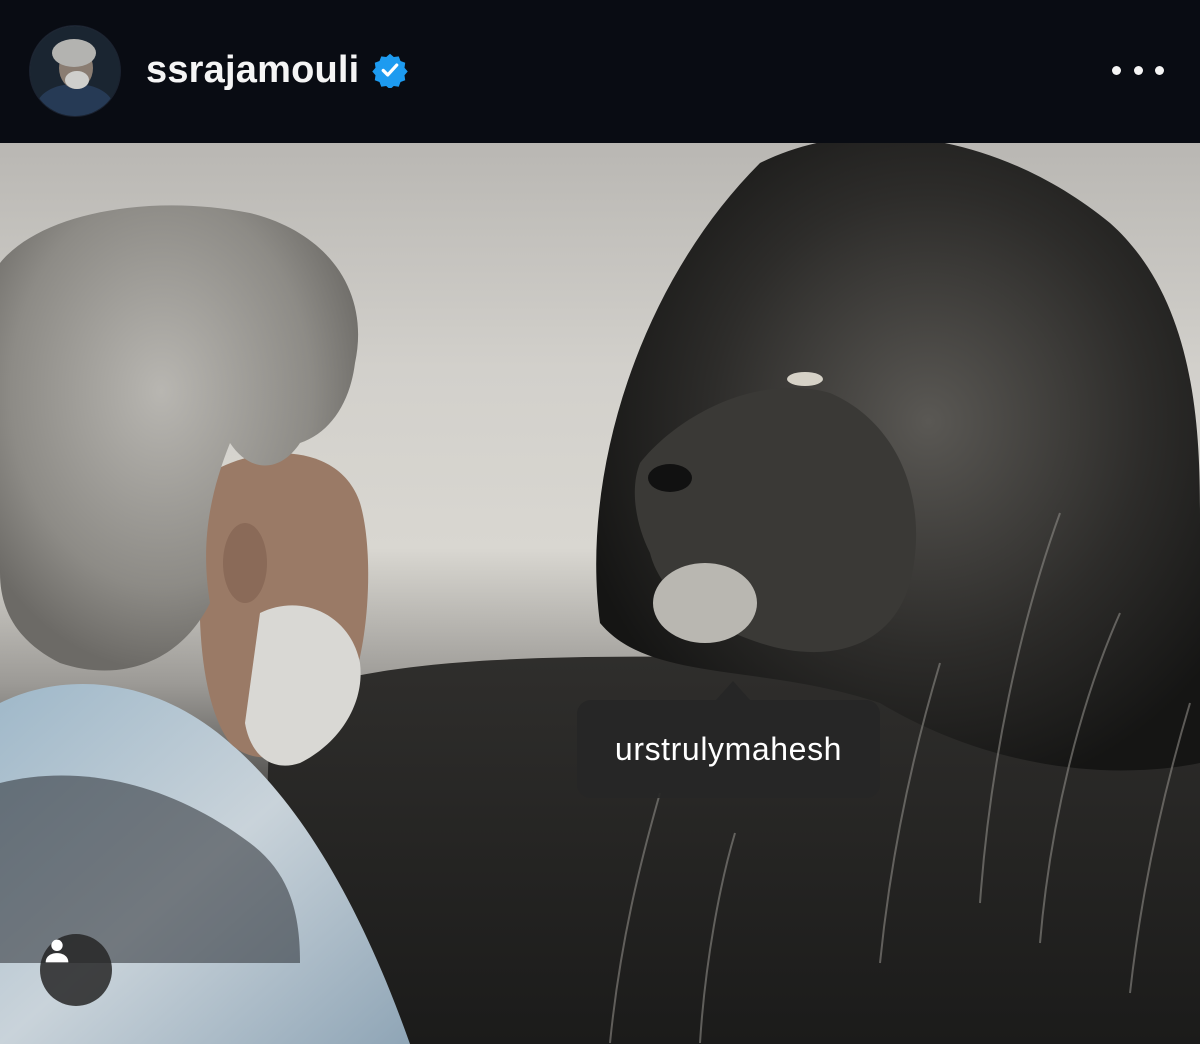  What do you see at coordinates (733, 691) in the screenshot?
I see `tag-pointer` at bounding box center [733, 691].